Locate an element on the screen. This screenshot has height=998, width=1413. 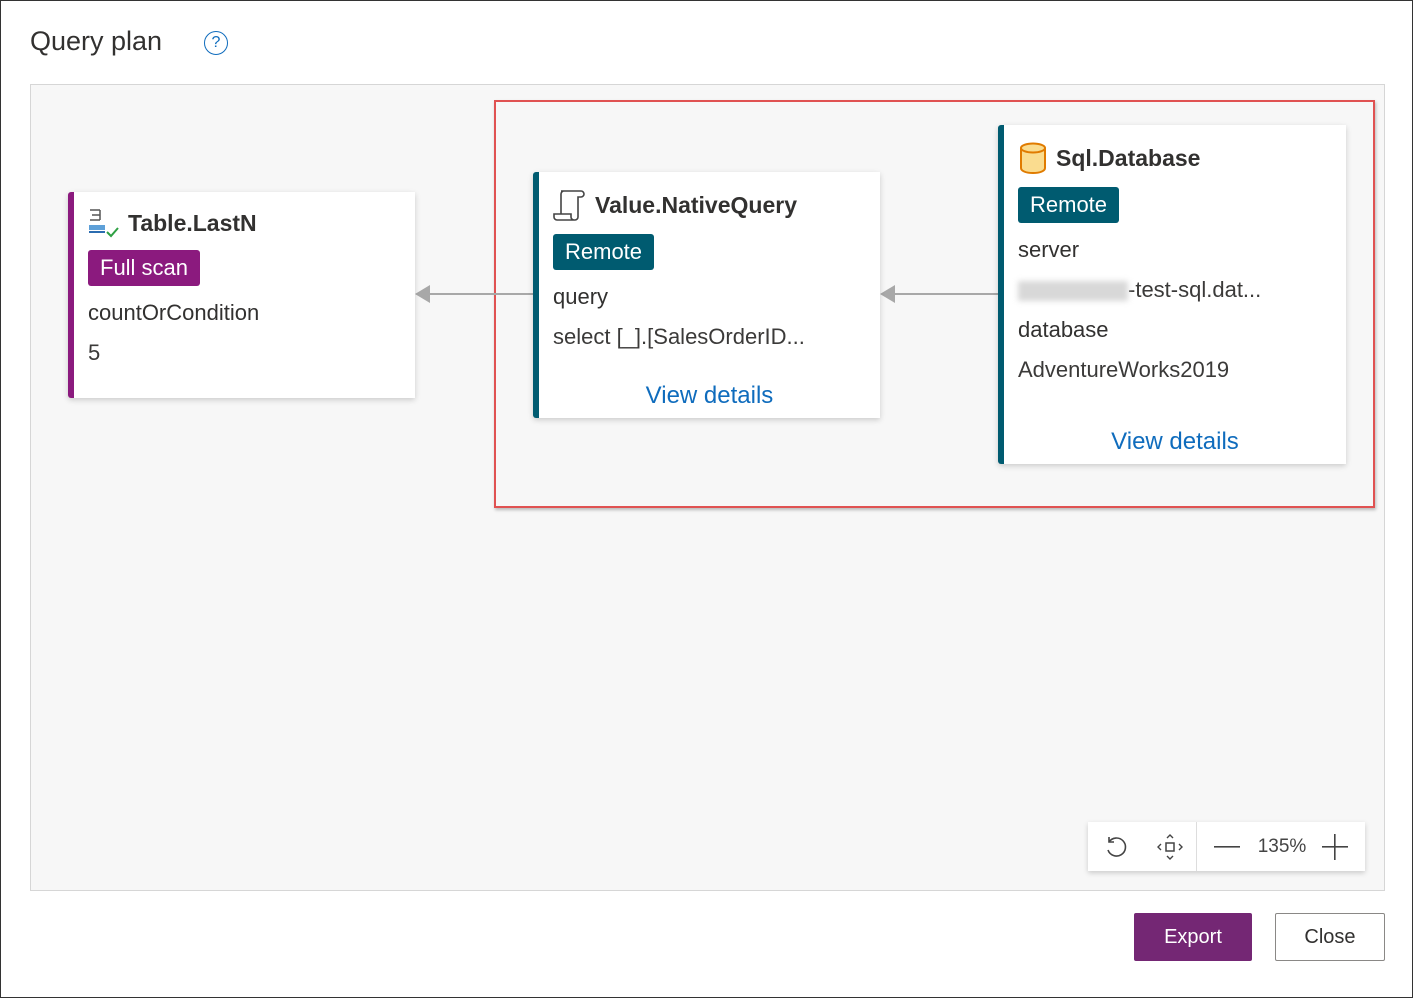
zoom-toolbar: 135% is located at coordinates (1226, 846).